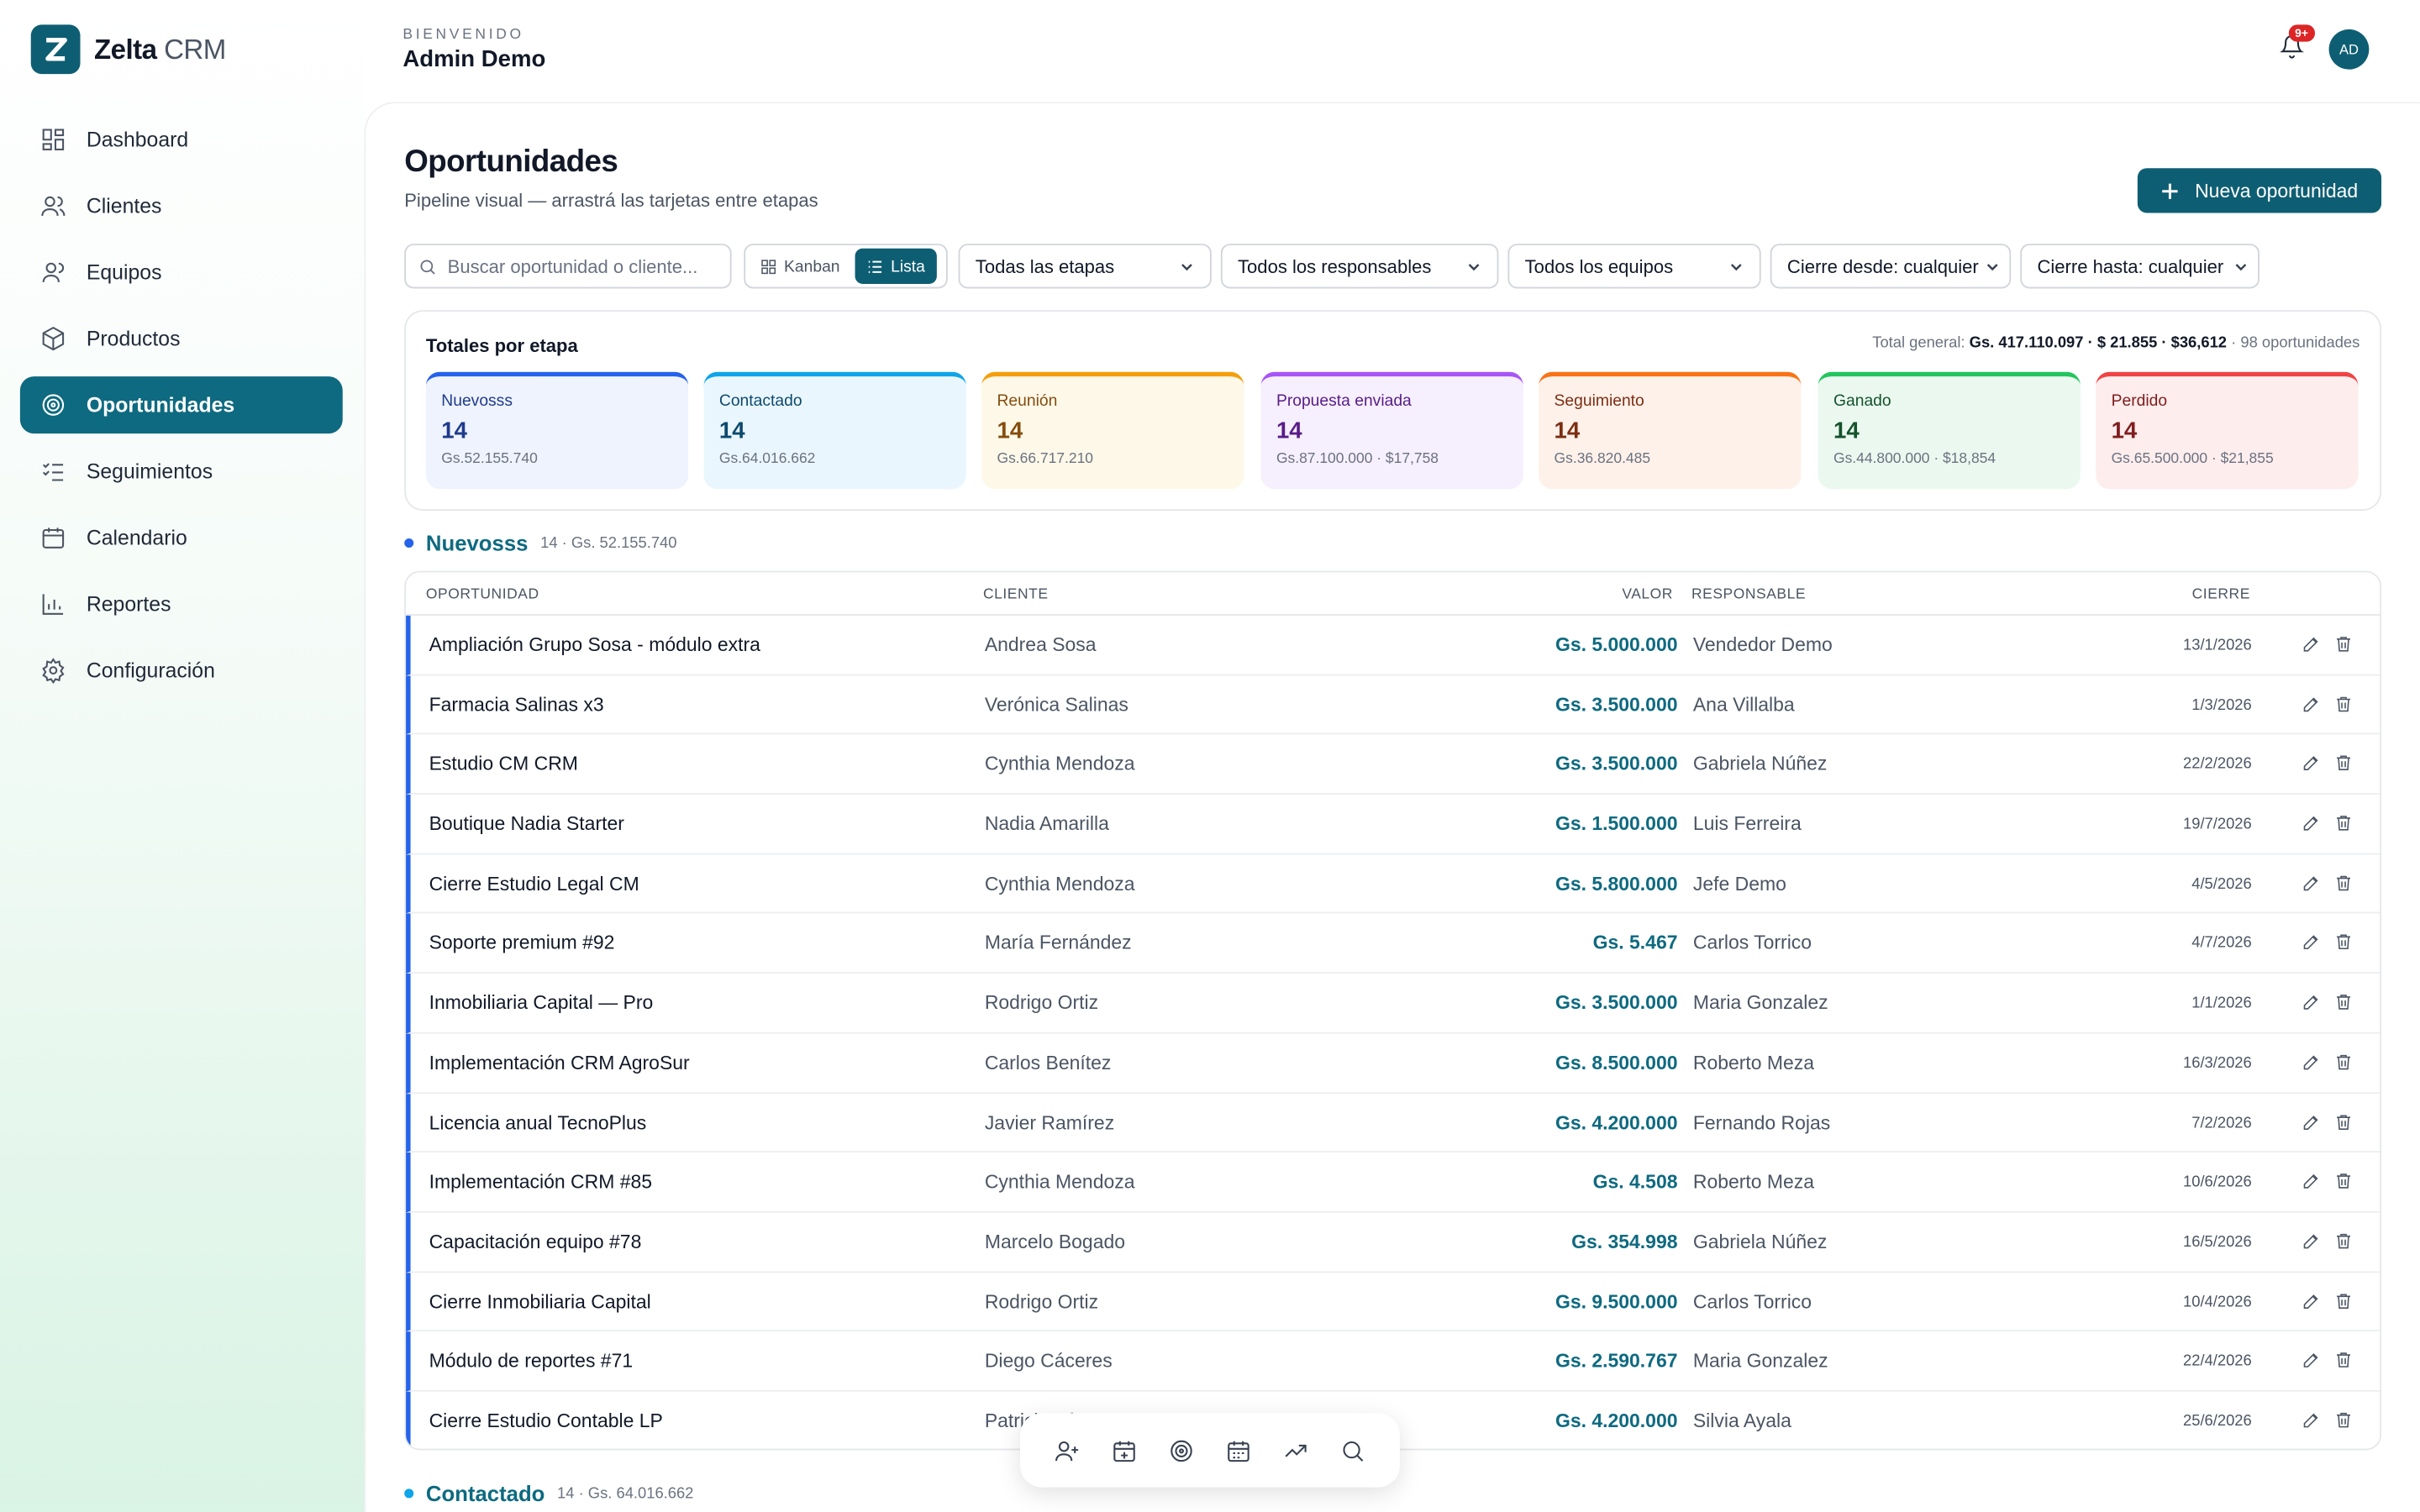 The image size is (2420, 1512). I want to click on calendar-shortcut, so click(1238, 1450).